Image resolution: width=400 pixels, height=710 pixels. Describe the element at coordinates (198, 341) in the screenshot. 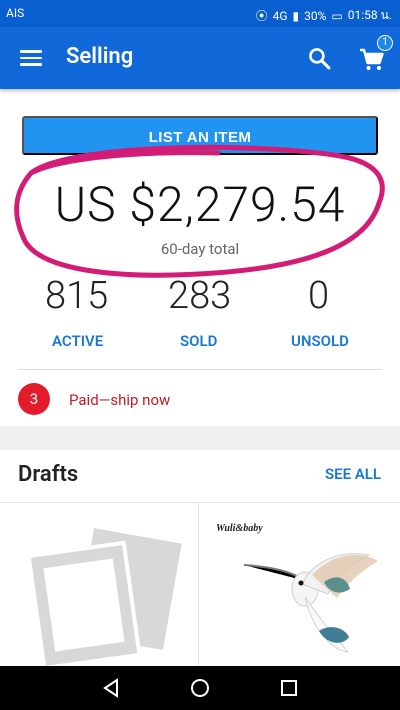

I see `sold-link: SOLD` at that location.